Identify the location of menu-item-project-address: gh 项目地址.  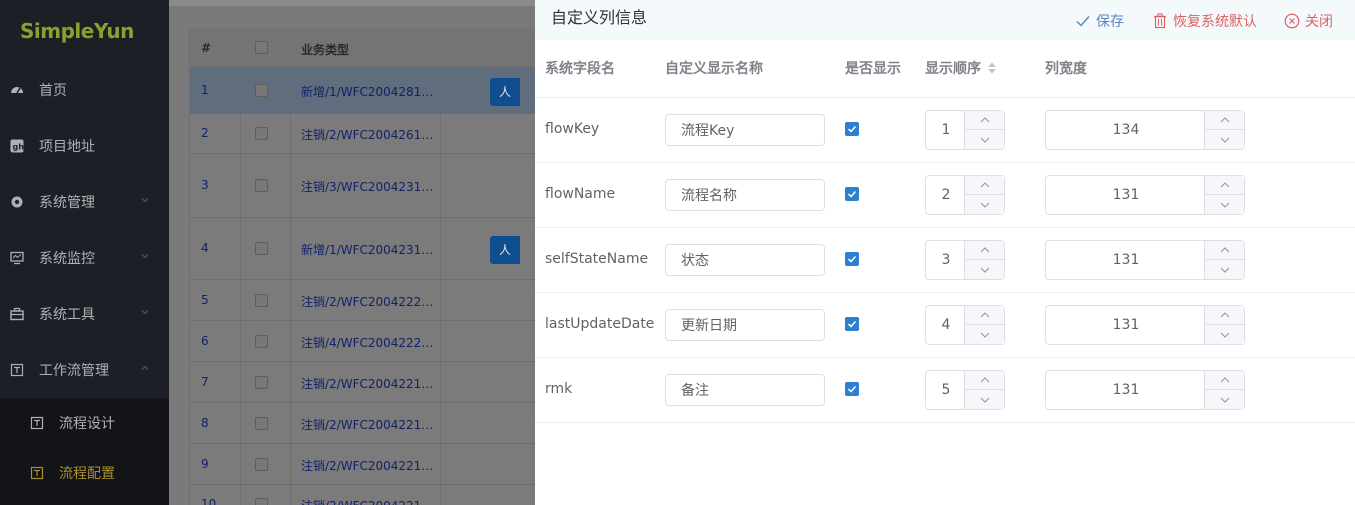
(84, 146).